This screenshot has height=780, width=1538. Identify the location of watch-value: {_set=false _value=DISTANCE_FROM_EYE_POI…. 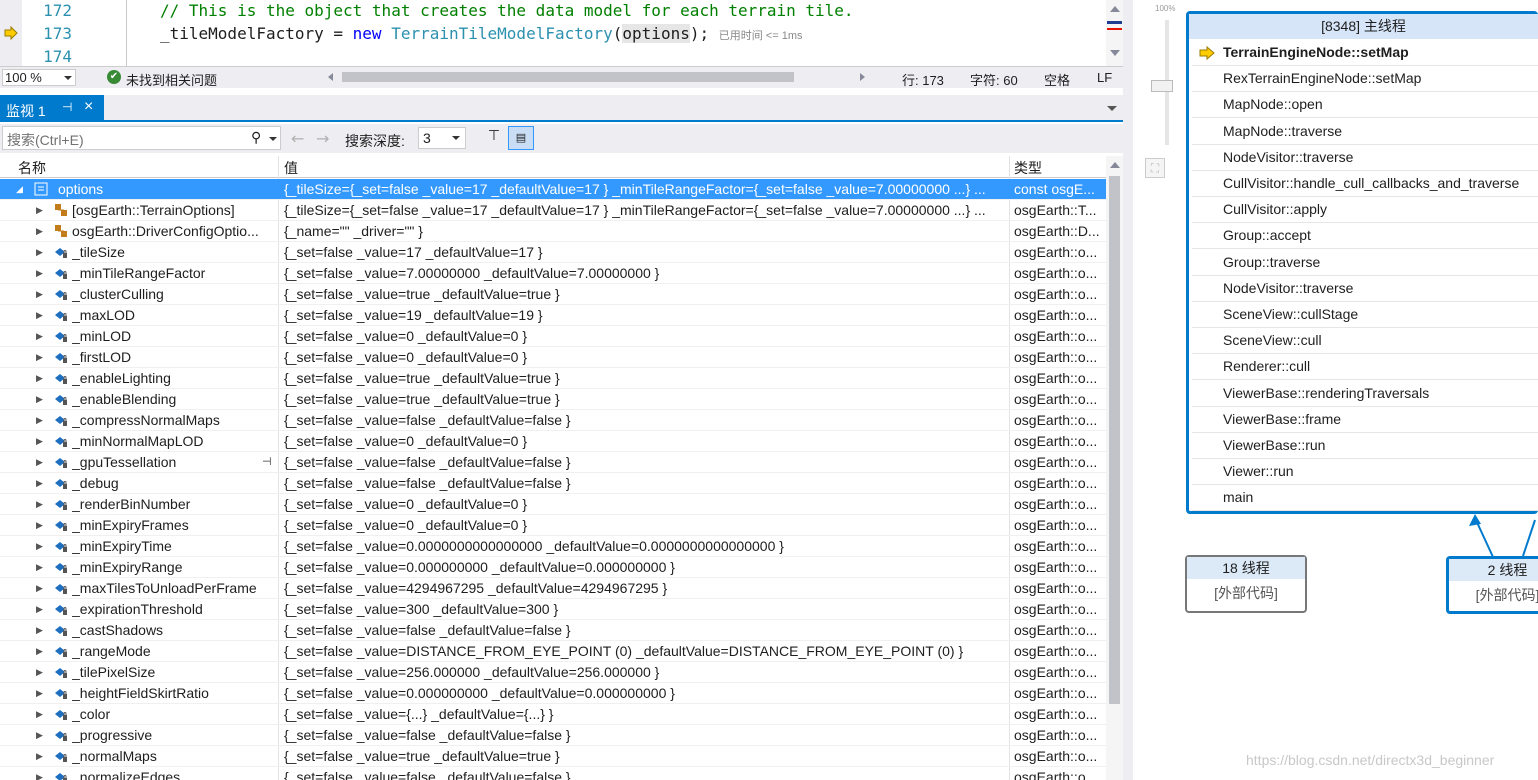
(645, 651).